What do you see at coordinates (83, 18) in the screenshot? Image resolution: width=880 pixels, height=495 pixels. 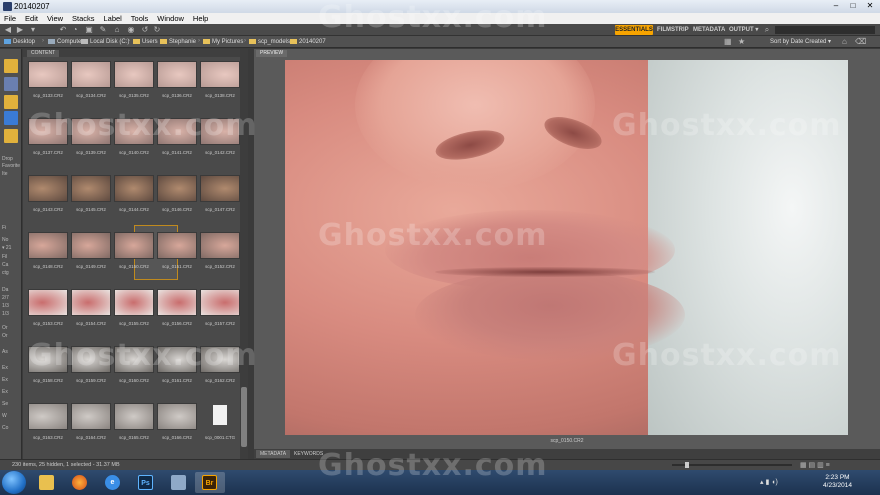 I see `menu-stacks: Stacks` at bounding box center [83, 18].